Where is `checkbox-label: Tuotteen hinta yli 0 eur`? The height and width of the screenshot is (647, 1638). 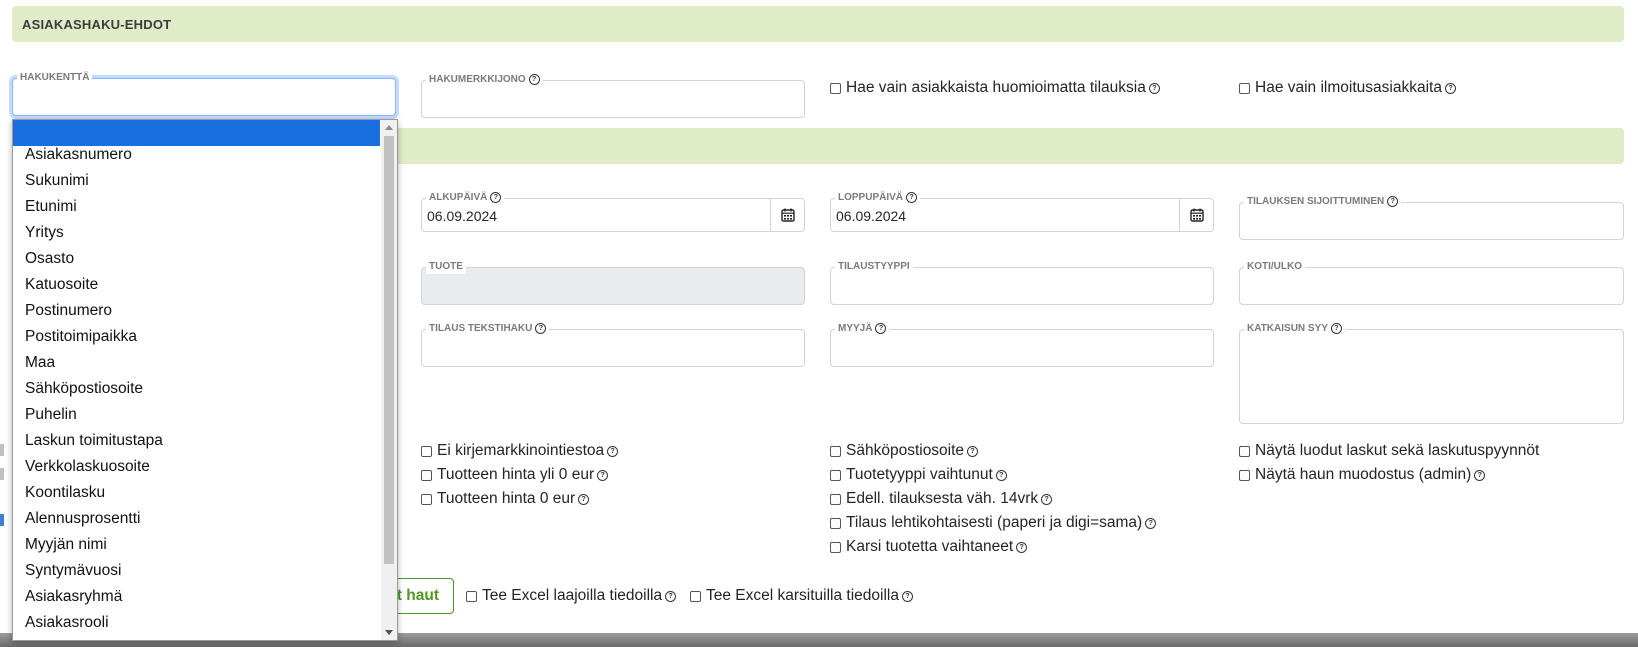 checkbox-label: Tuotteen hinta yli 0 eur is located at coordinates (516, 474).